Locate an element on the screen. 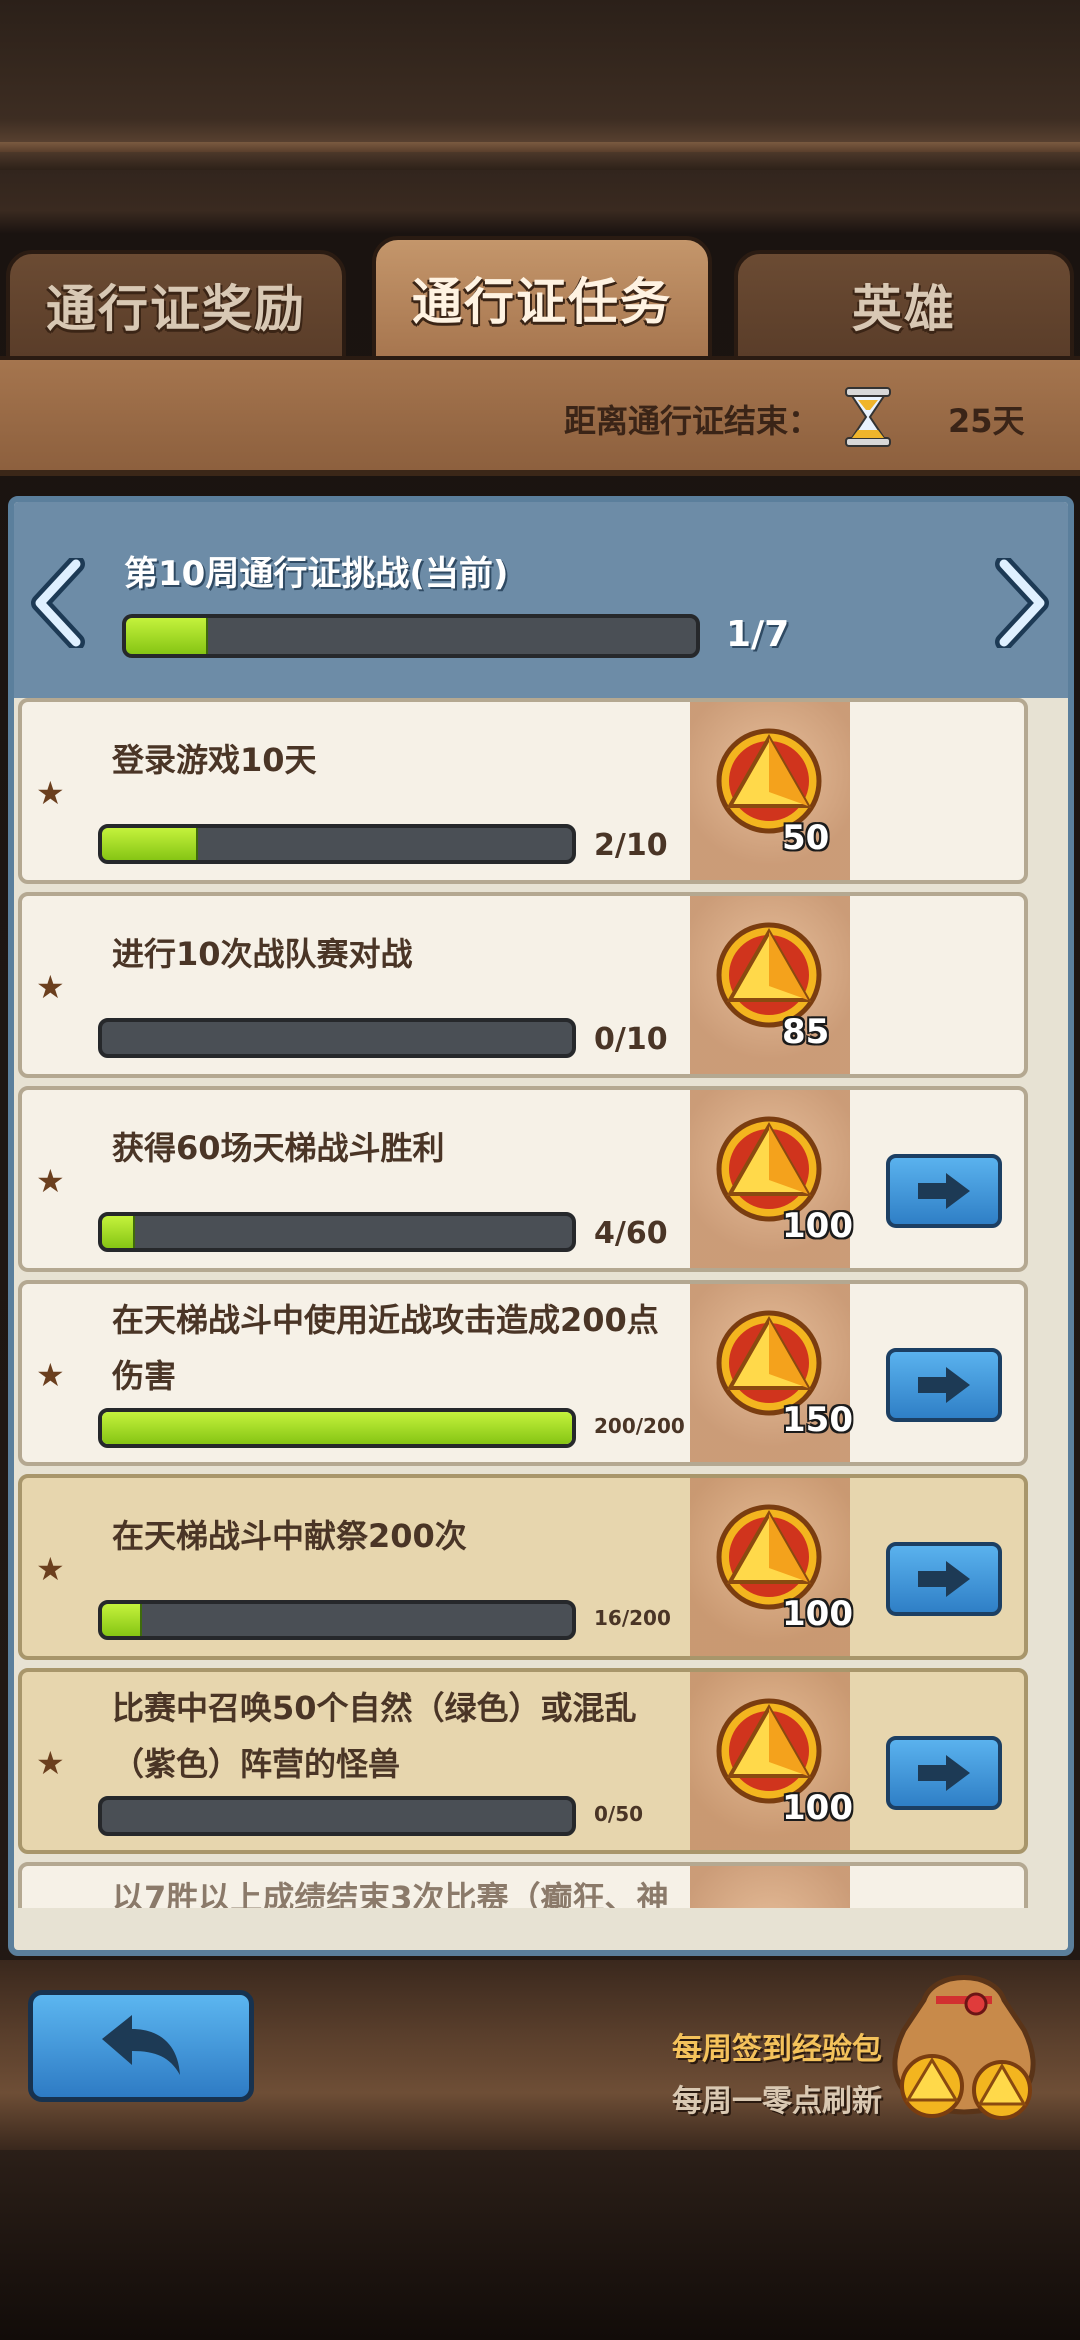 The width and height of the screenshot is (1080, 2340). task-name: 获得60场天梯战斗胜利 is located at coordinates (278, 1148).